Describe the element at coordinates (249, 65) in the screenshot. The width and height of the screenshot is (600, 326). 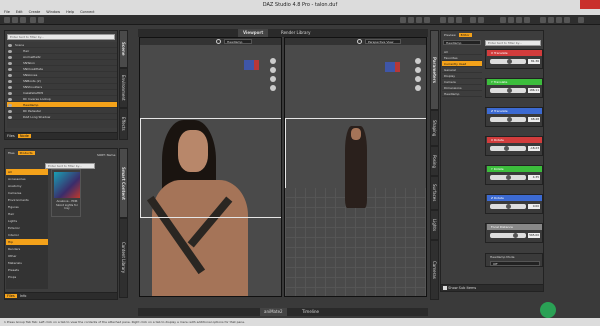
I see `view-cube-icon` at that location.